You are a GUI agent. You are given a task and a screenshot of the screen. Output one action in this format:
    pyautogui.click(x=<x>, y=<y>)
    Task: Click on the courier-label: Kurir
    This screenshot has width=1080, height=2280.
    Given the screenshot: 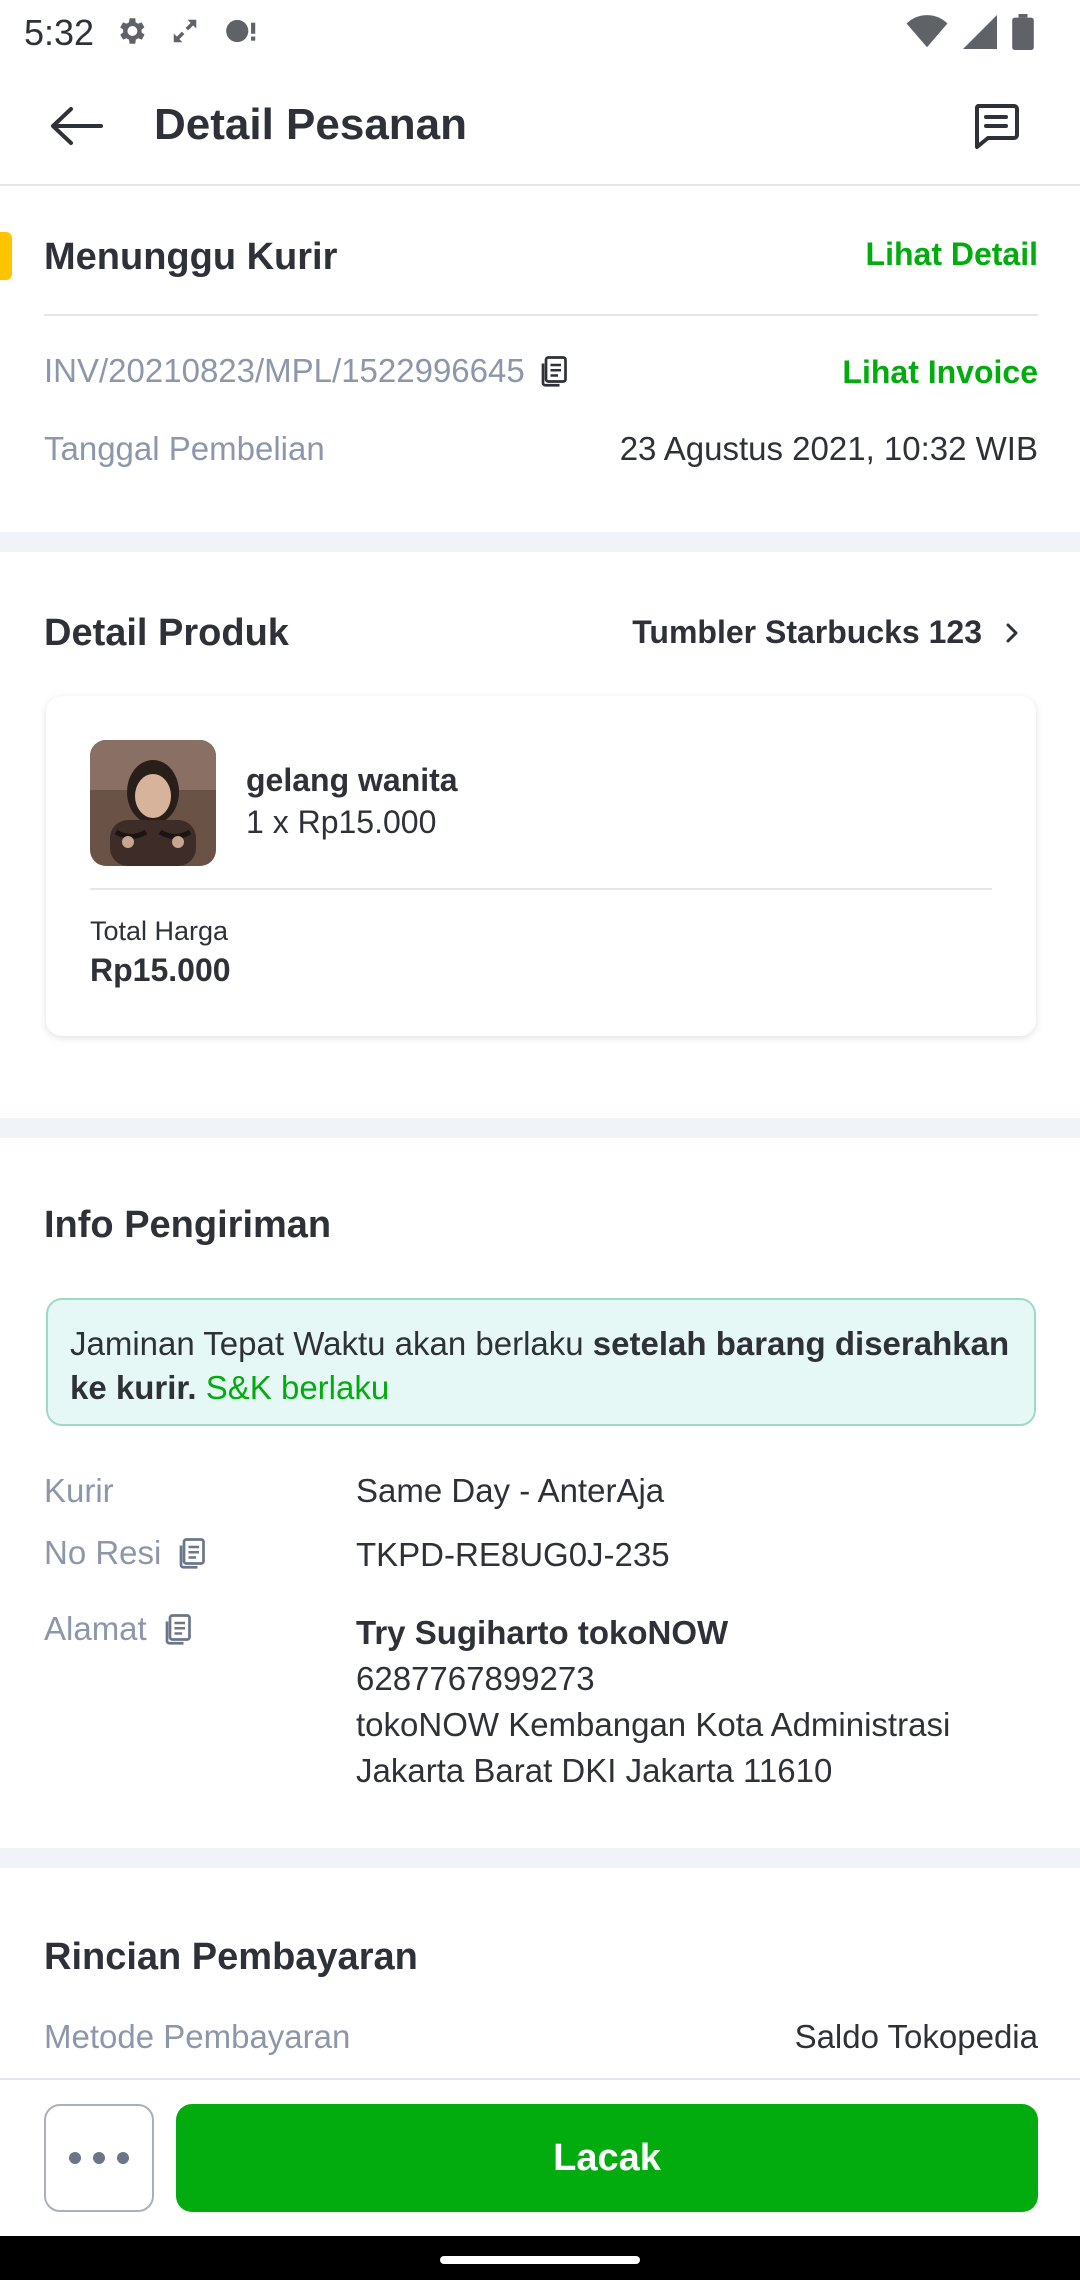 What is the action you would take?
    pyautogui.click(x=79, y=1490)
    